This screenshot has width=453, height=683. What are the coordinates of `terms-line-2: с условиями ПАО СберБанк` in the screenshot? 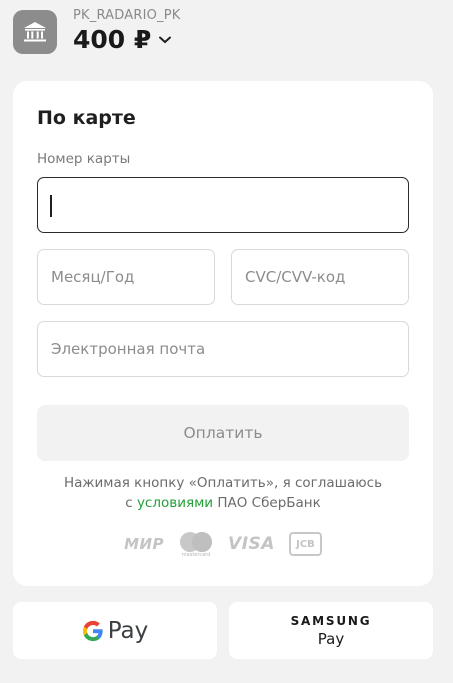 It's located at (223, 503).